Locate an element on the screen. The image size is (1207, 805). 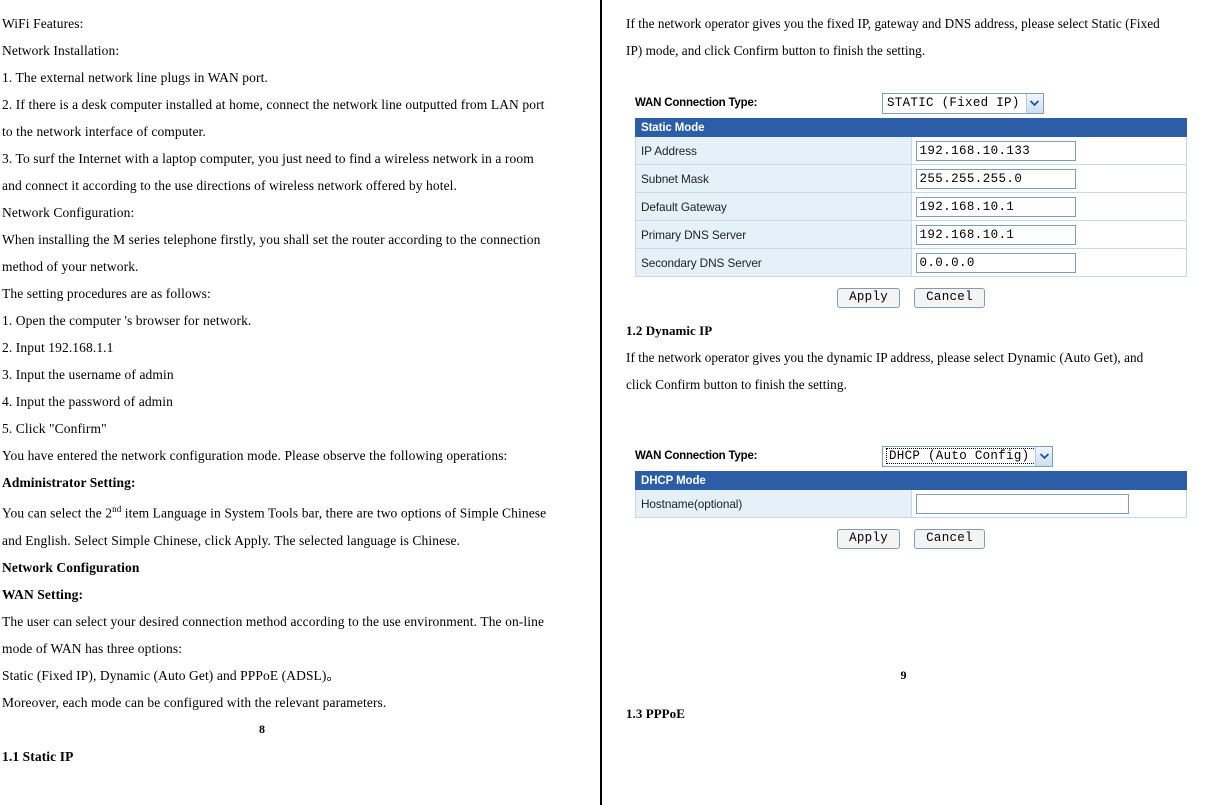
row-label: Subnet Mask is located at coordinates (773, 178).